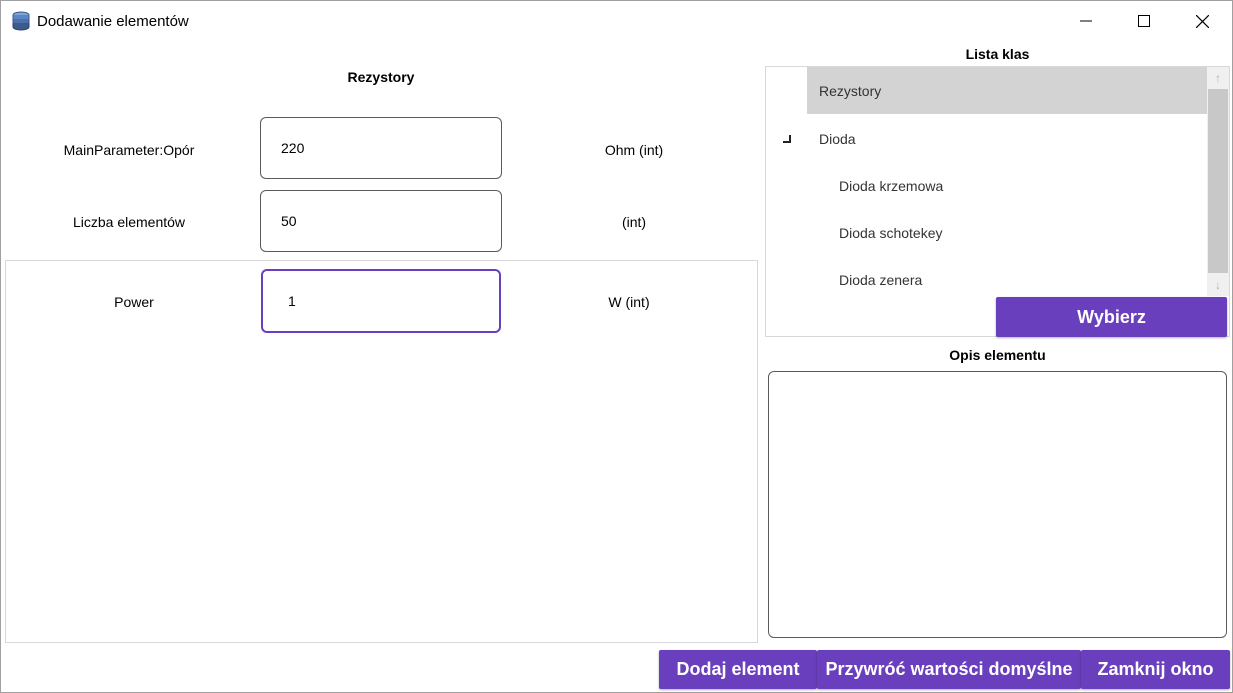  Describe the element at coordinates (1007, 138) in the screenshot. I see `tree-item-dioda: Dioda` at that location.